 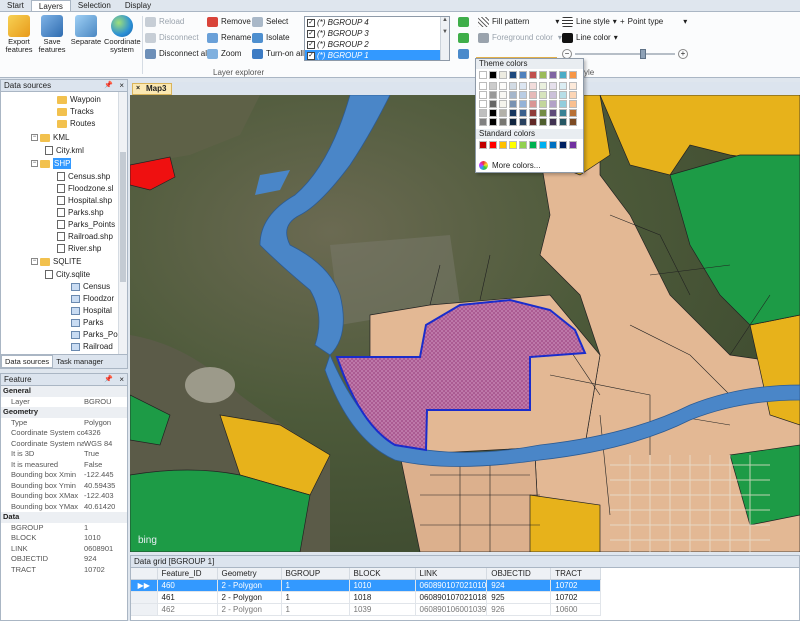 What do you see at coordinates (56, 261) in the screenshot?
I see `tree-node: − SQLITE` at bounding box center [56, 261].